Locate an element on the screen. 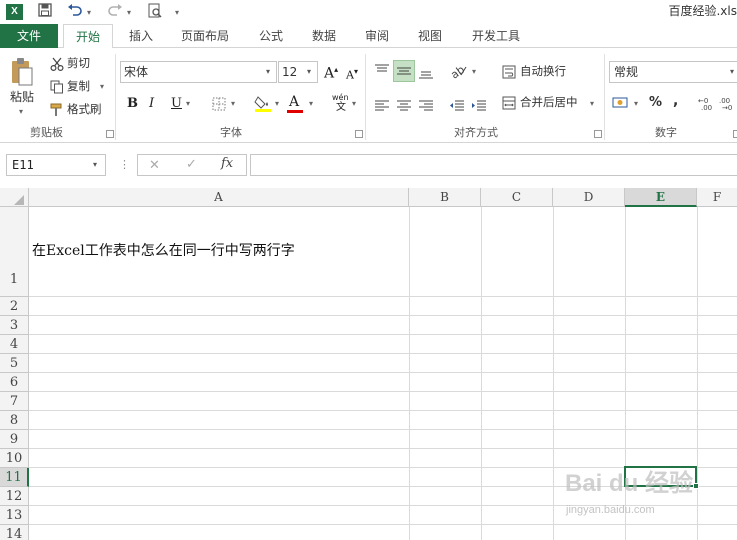 This screenshot has height=540, width=737. tab-view: 视图 is located at coordinates (430, 36).